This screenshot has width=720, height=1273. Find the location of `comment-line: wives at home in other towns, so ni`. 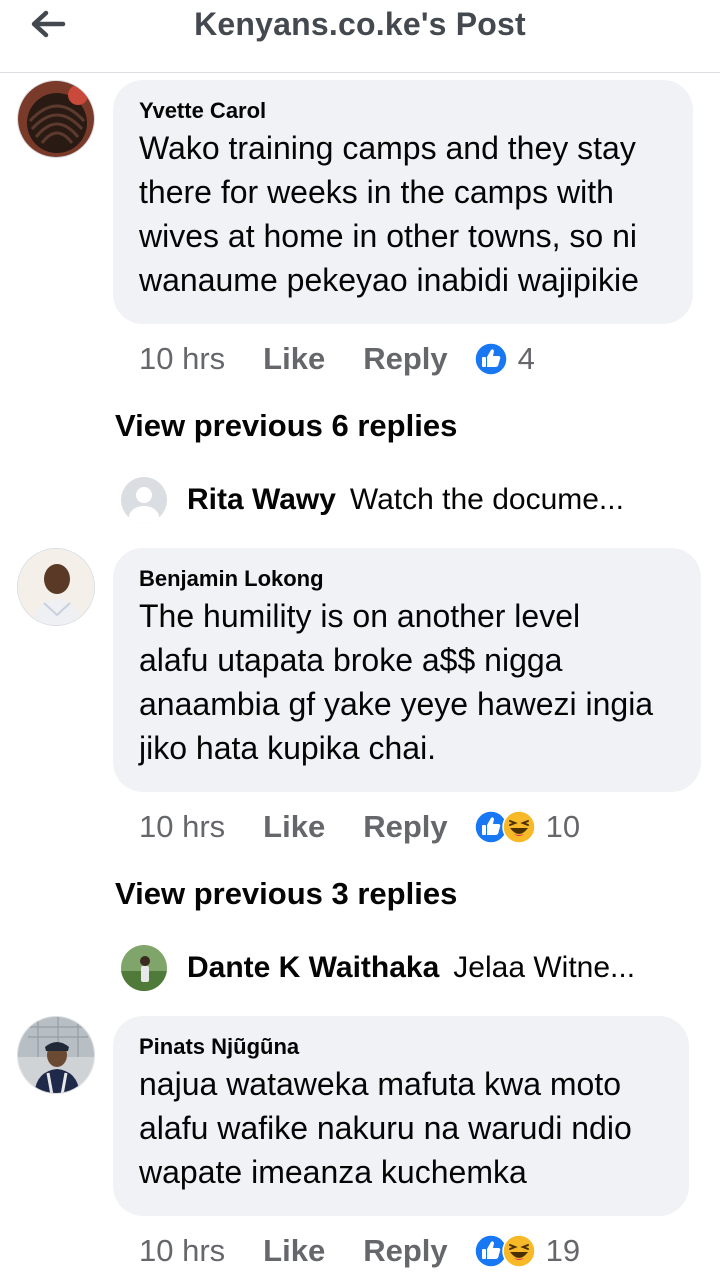

comment-line: wives at home in other towns, so ni is located at coordinates (388, 236).